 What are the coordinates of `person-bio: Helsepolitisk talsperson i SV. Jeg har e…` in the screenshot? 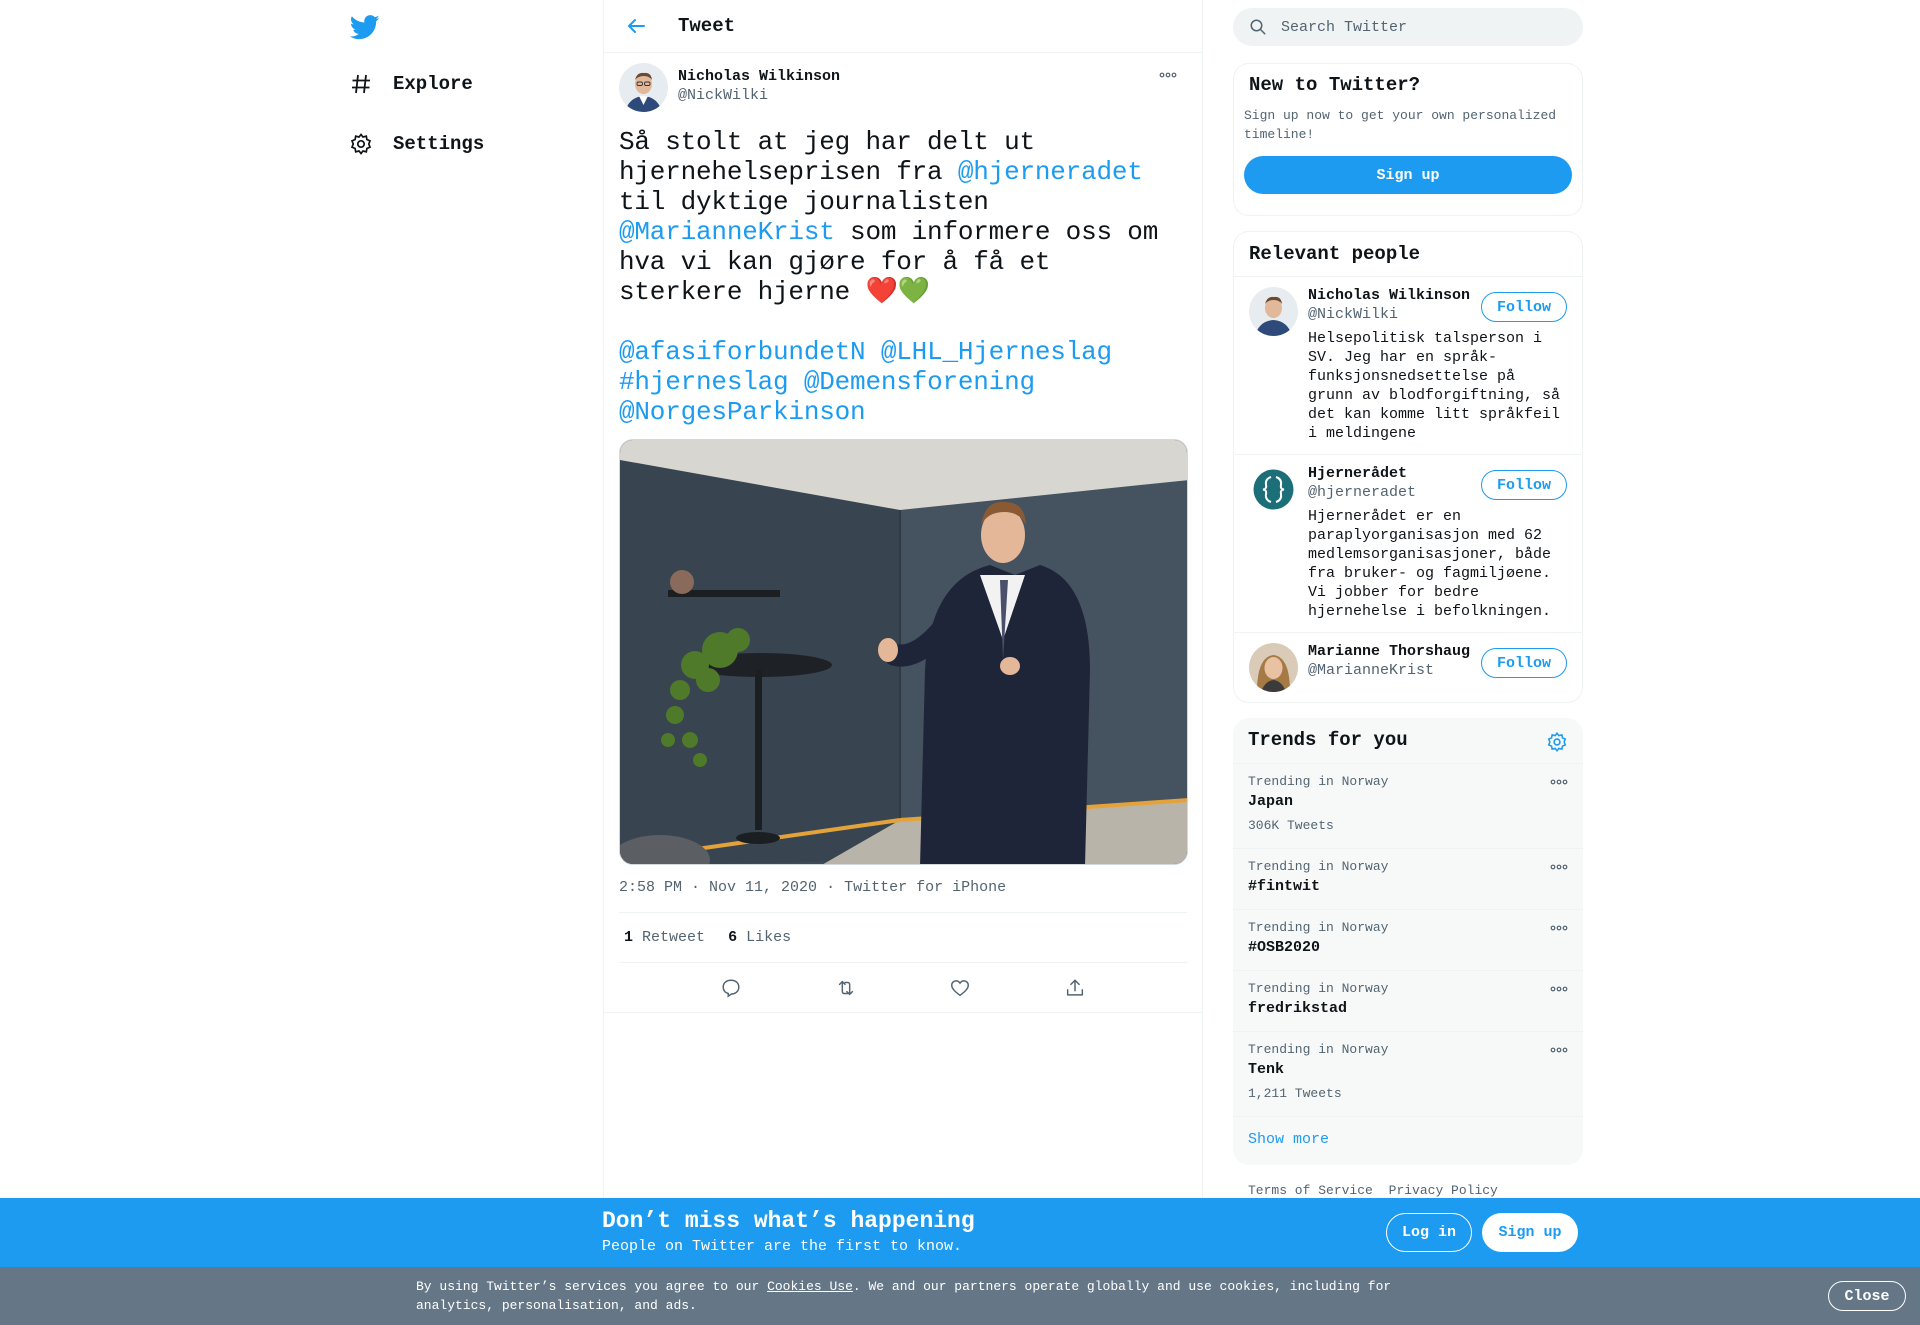 It's located at (1434, 386).